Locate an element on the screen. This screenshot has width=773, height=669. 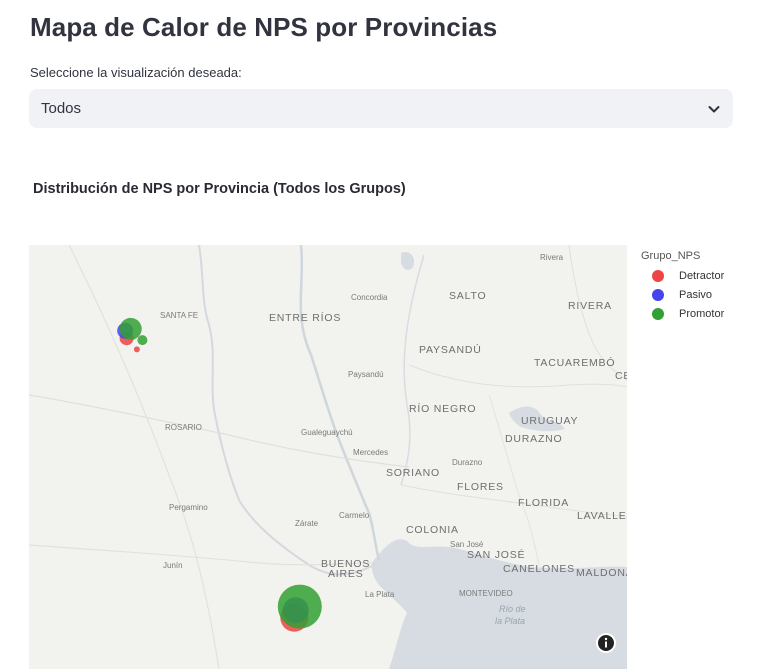
chart-legend: Grupo_NPS Detractor Pasivo Promotor is located at coordinates (682, 286).